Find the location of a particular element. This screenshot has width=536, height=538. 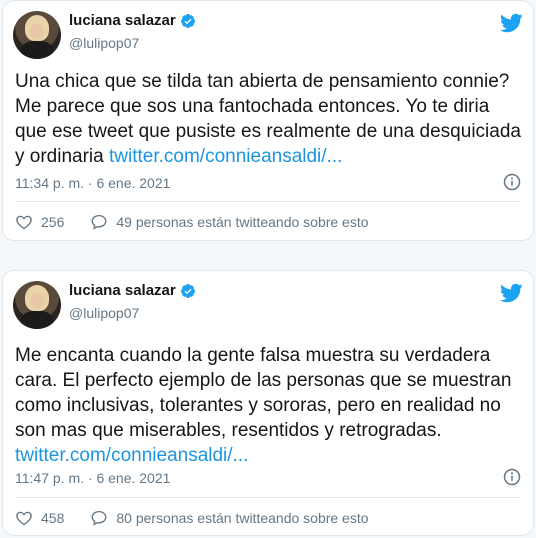

like-count: 458 is located at coordinates (53, 518).